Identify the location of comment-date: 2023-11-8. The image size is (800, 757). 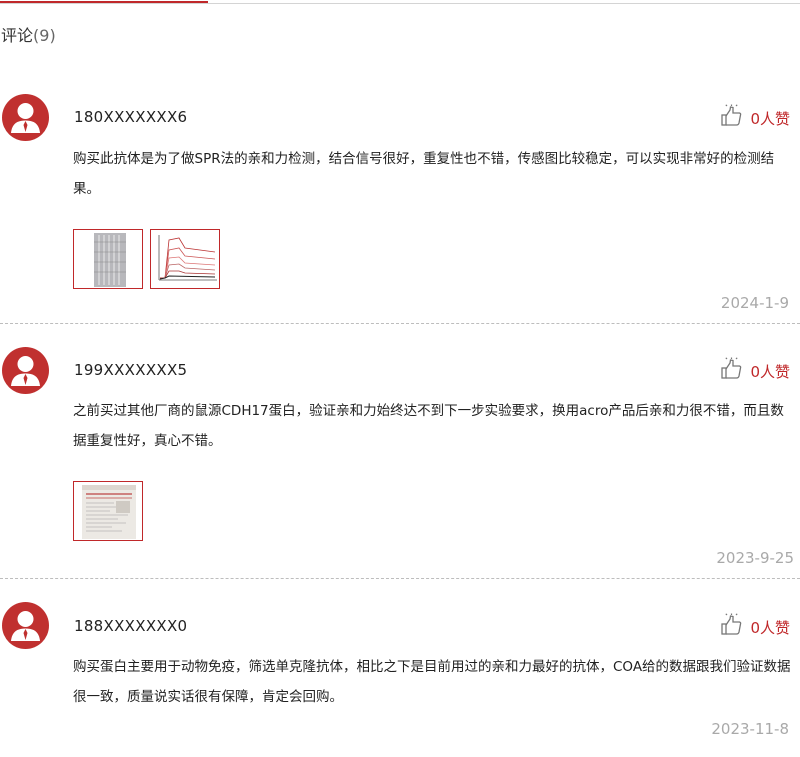
(750, 729).